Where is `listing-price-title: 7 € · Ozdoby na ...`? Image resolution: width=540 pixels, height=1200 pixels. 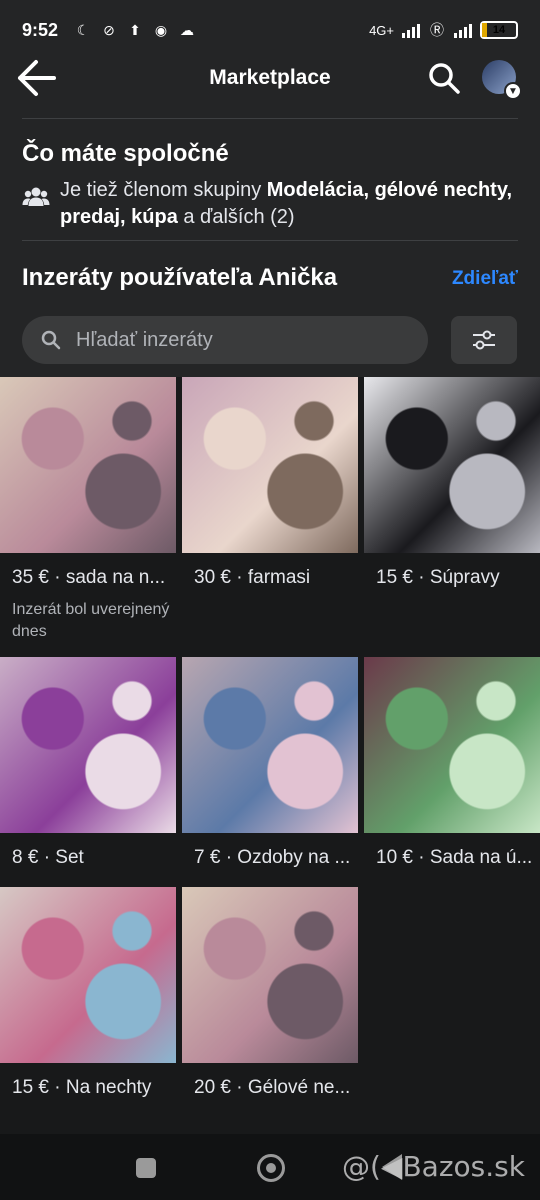
listing-price-title: 7 € · Ozdoby na ... is located at coordinates (272, 857).